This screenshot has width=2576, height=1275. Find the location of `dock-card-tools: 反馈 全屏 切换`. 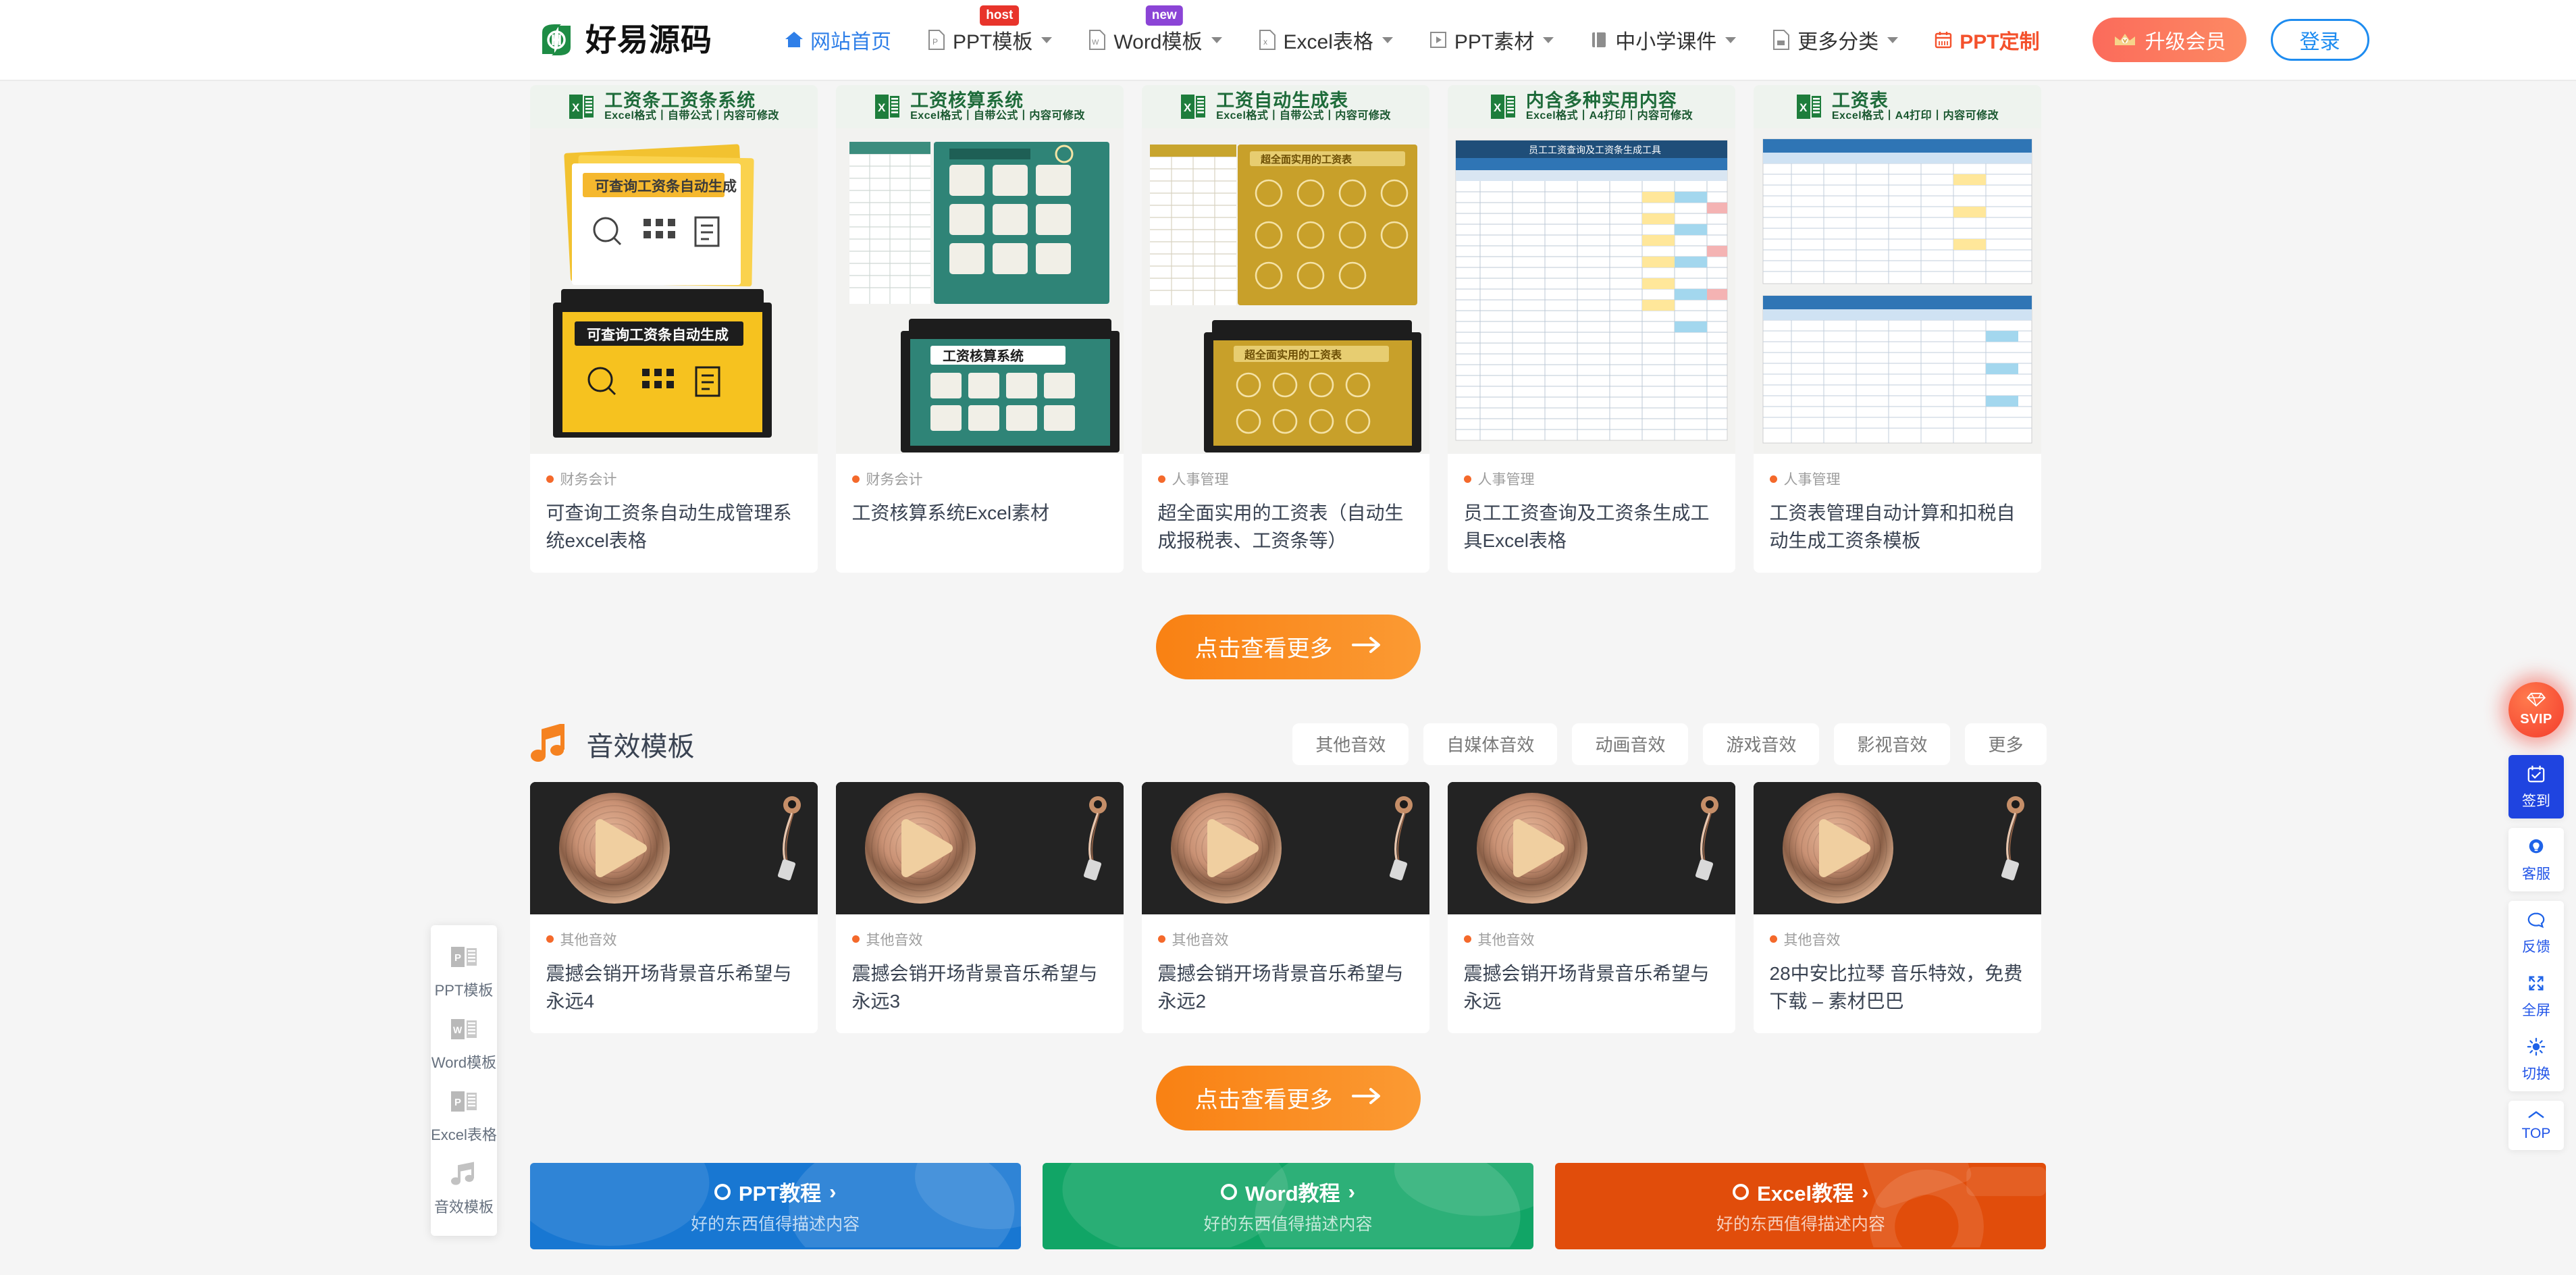

dock-card-tools: 反馈 全屏 切换 is located at coordinates (2536, 996).